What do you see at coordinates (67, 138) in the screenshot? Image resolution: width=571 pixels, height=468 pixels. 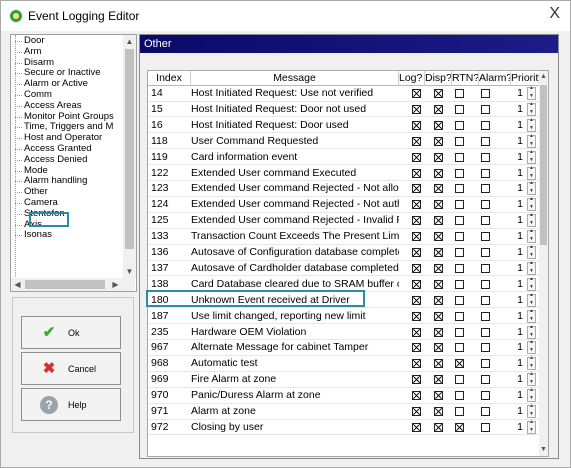 I see `tree-item-host-and-operator: Host and Operator` at bounding box center [67, 138].